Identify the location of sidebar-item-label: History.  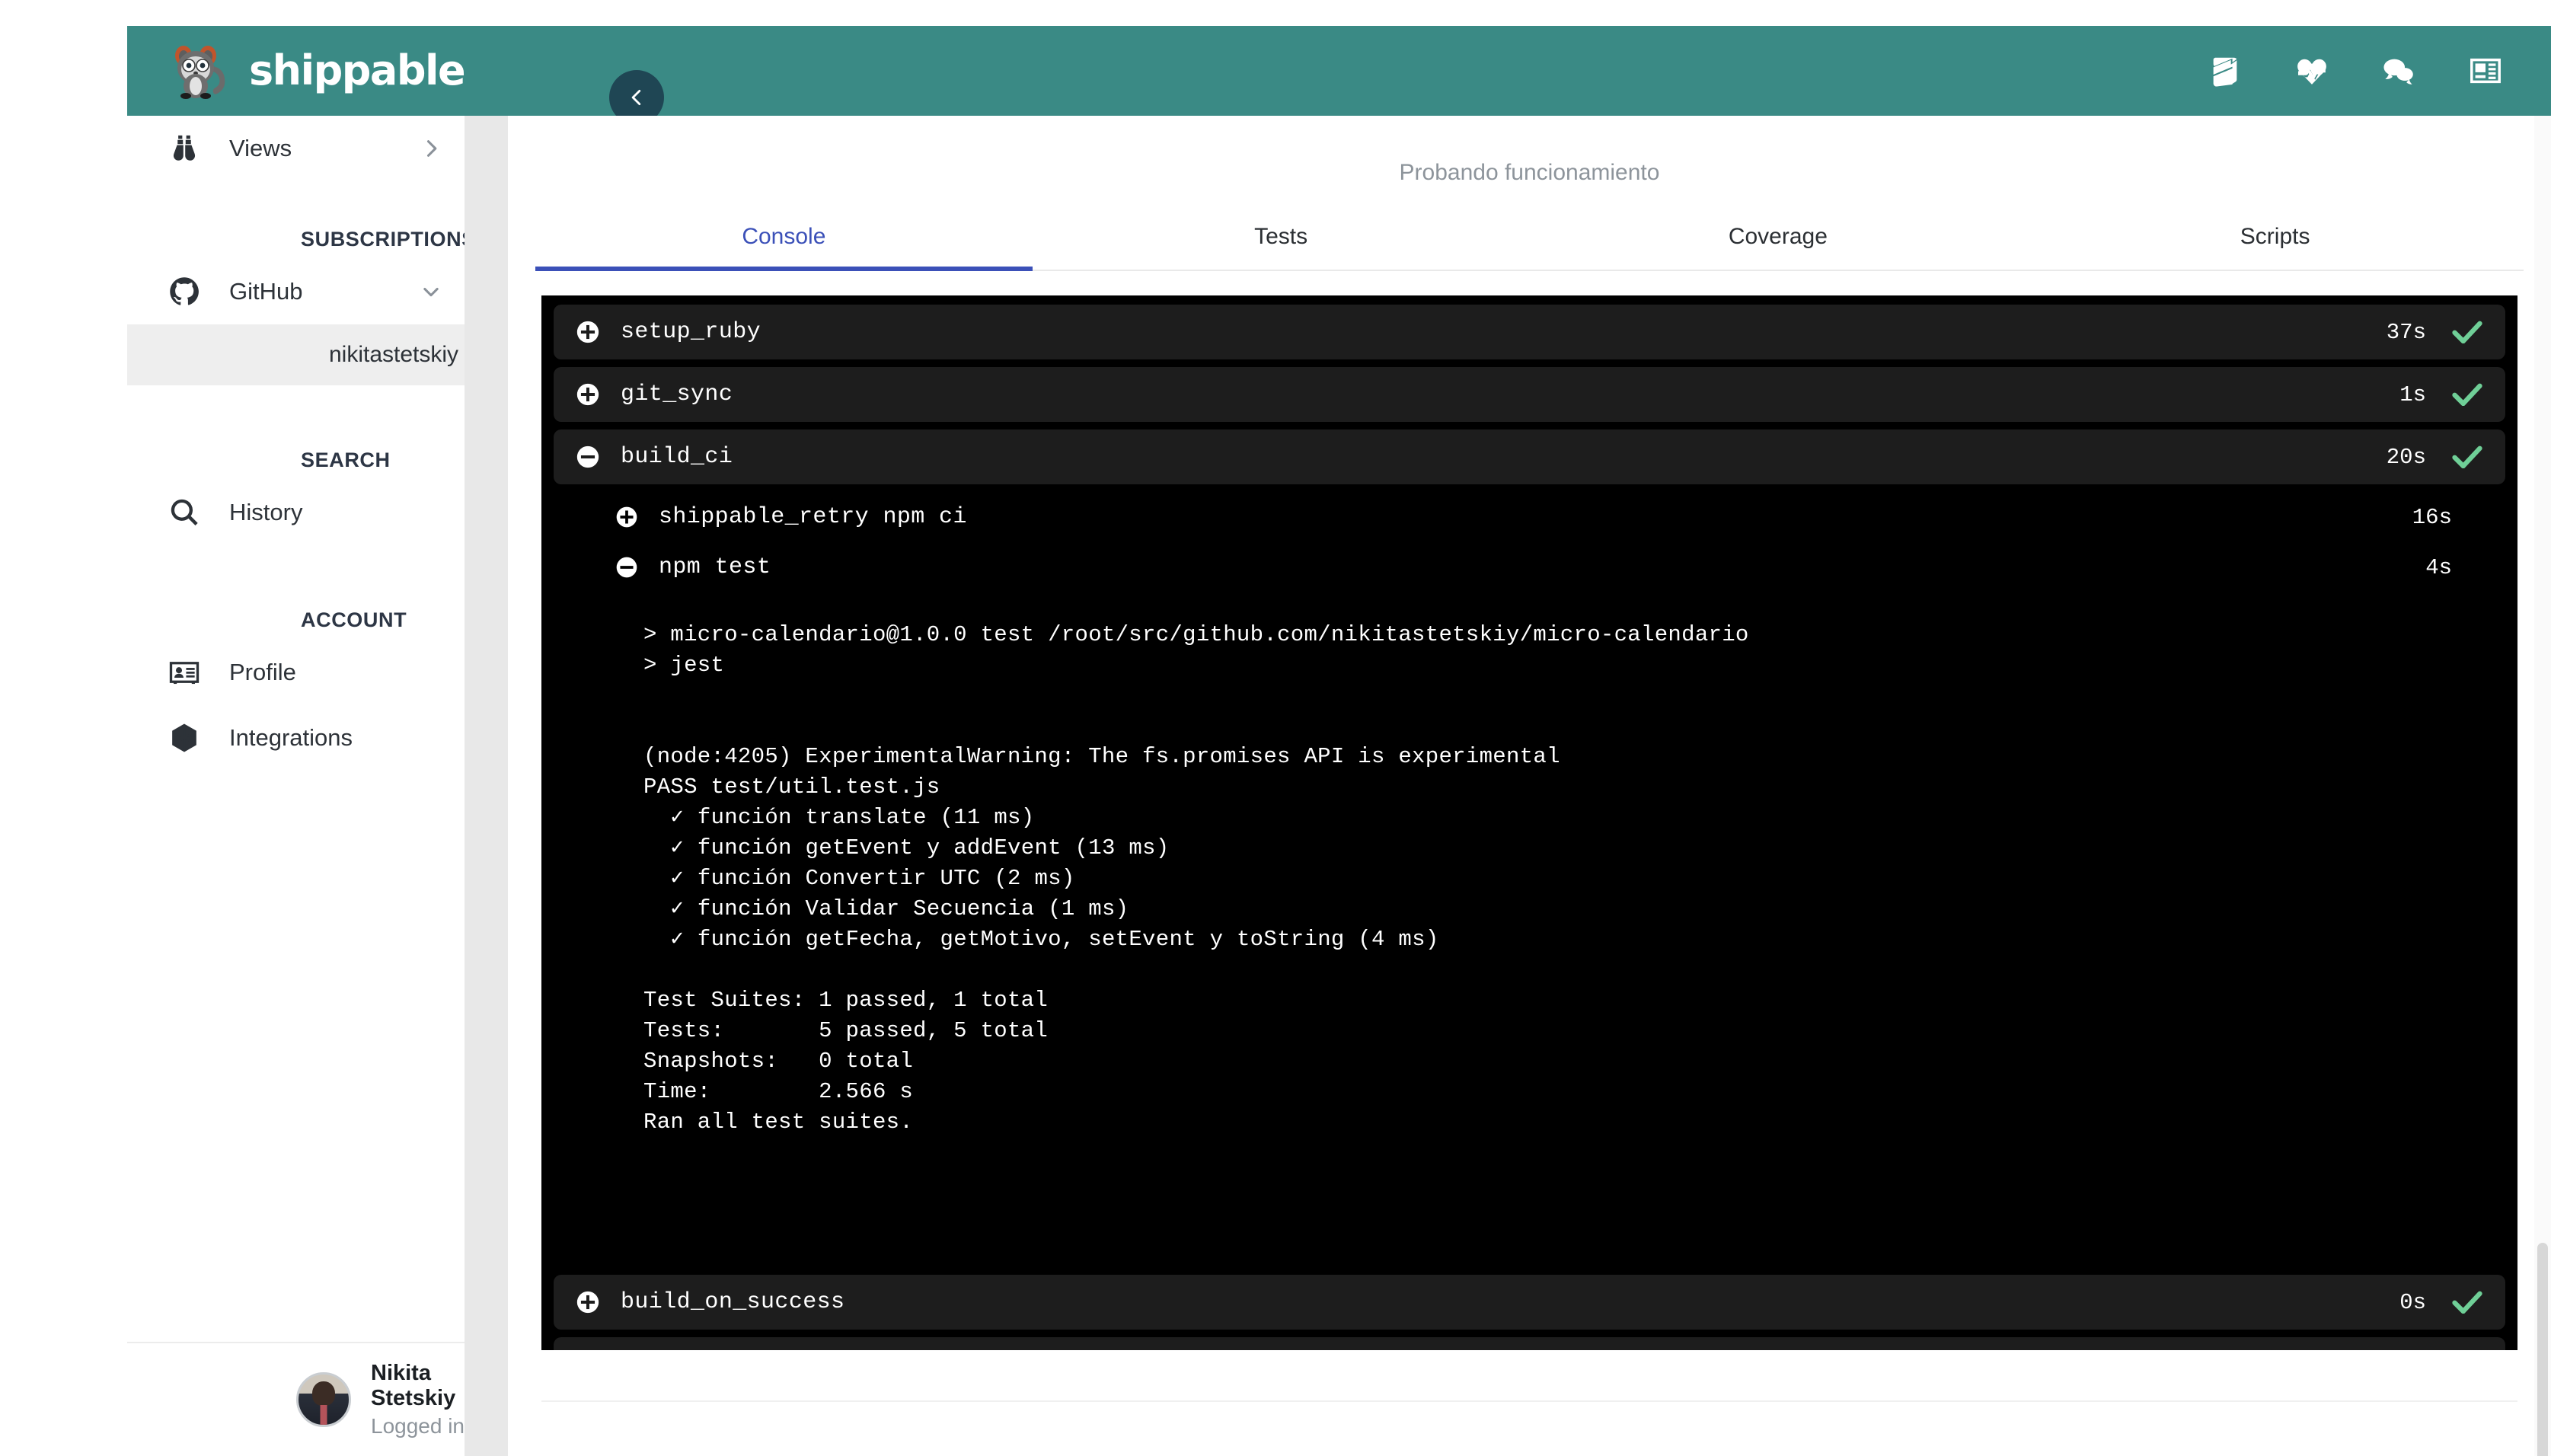
(266, 512).